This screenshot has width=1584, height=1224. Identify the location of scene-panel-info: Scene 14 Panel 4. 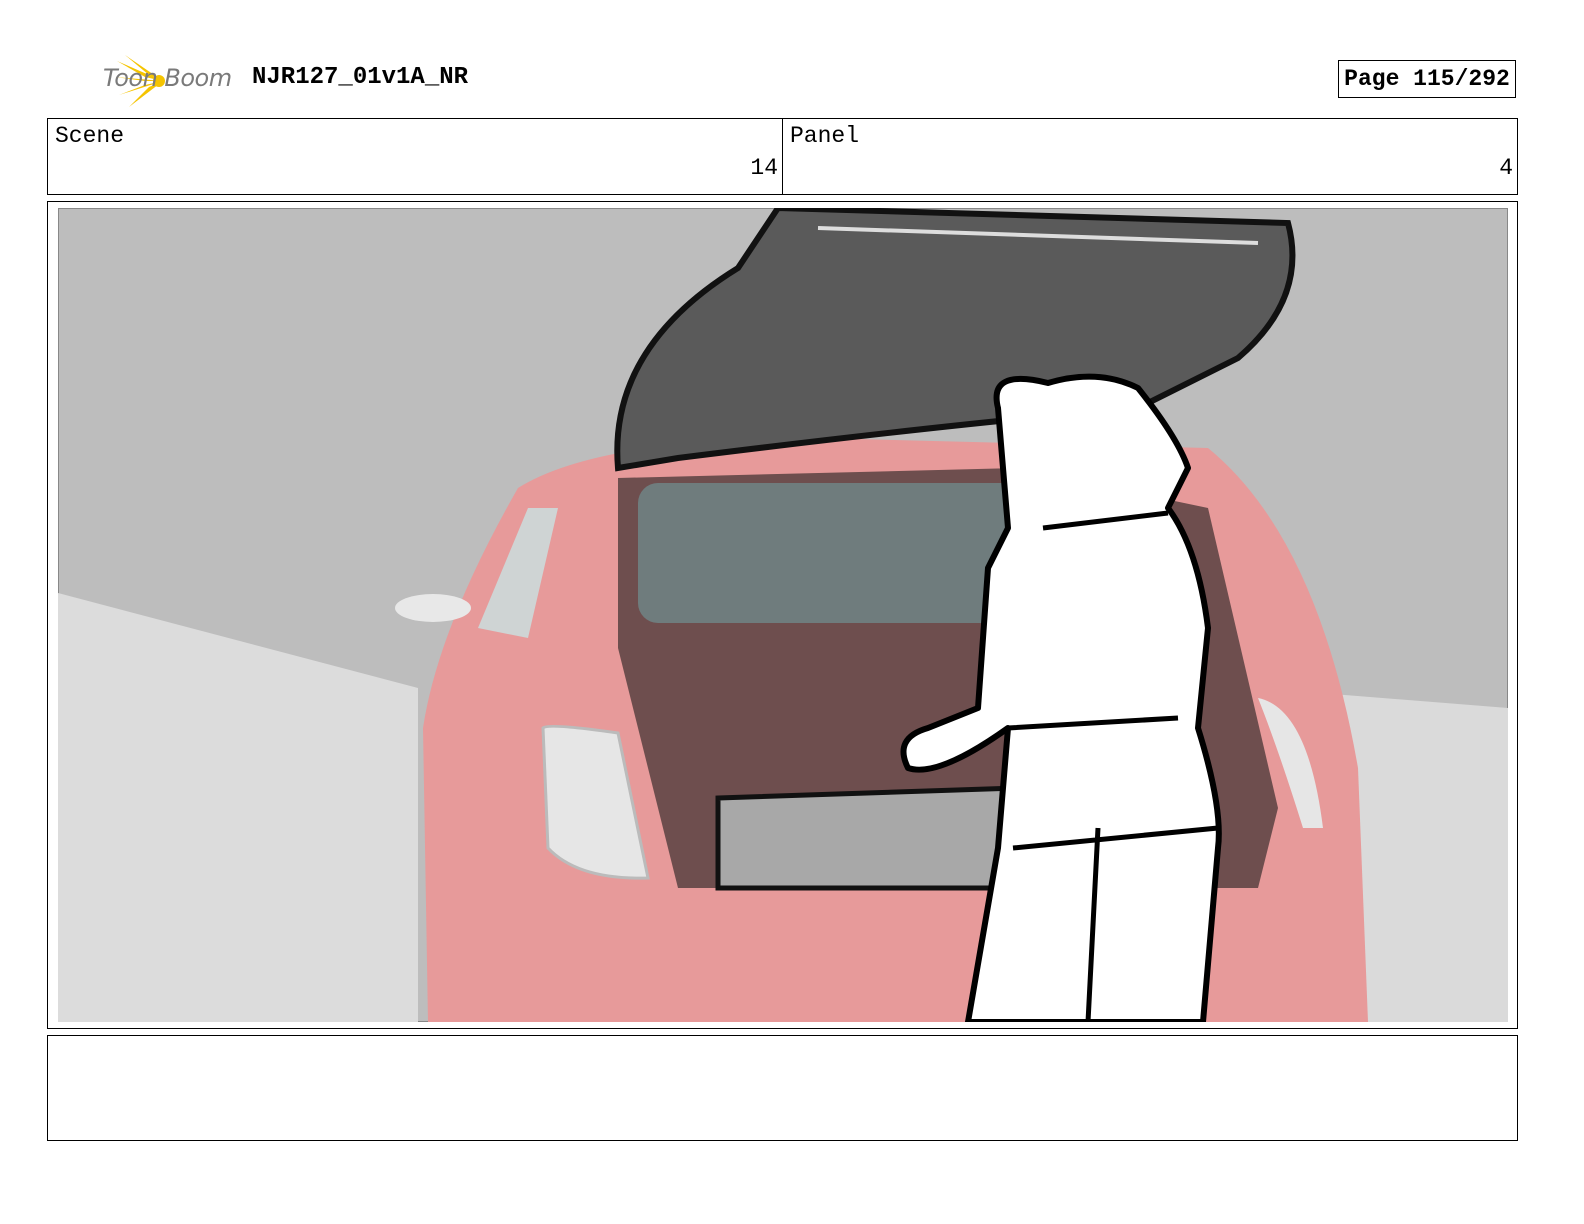
(782, 156).